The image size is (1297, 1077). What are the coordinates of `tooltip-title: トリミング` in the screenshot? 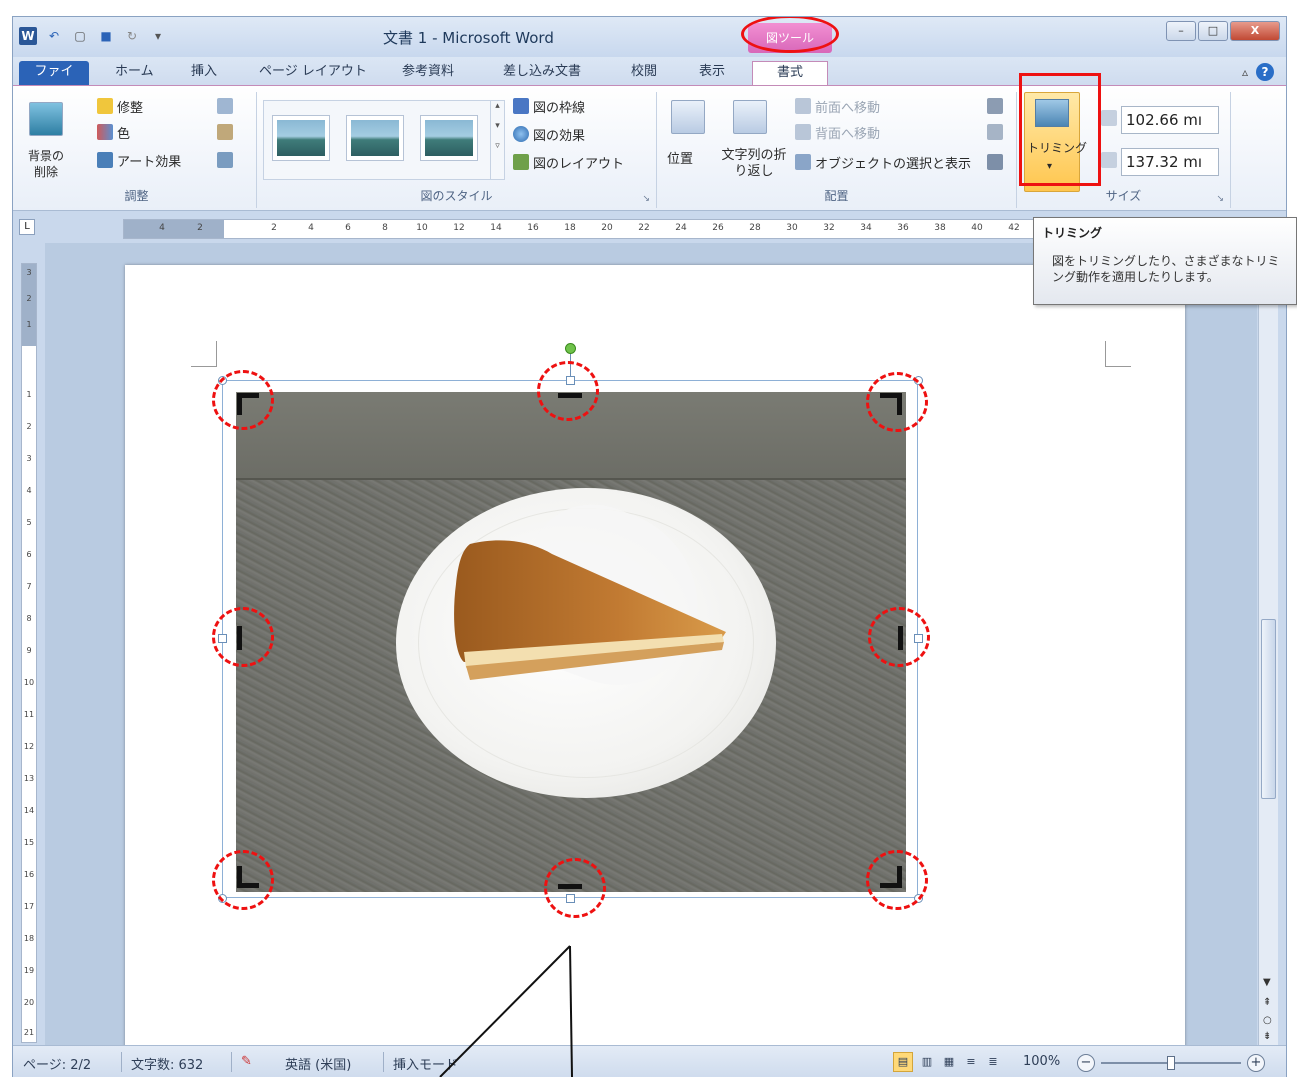 It's located at (1072, 233).